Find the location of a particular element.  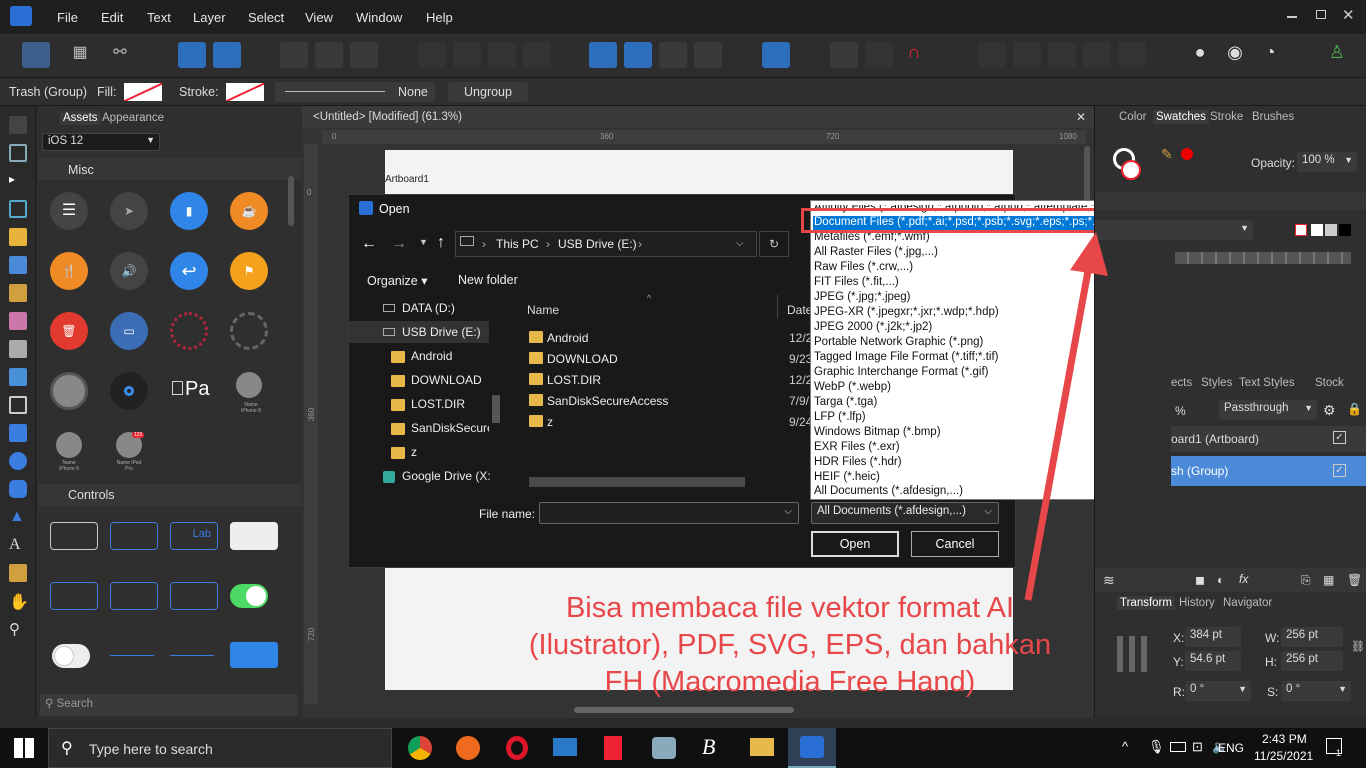

brush-tool-icon is located at coordinates (18, 293).